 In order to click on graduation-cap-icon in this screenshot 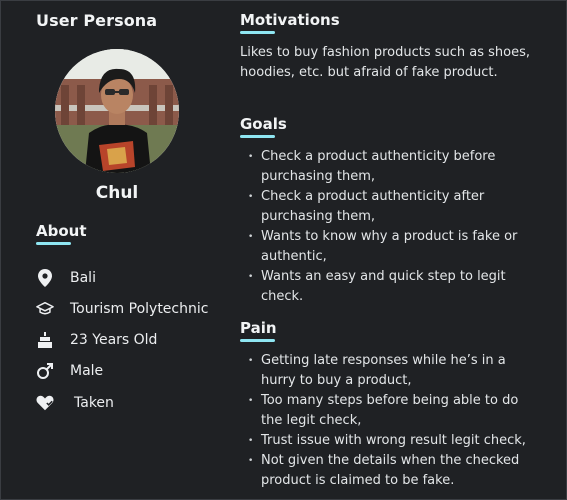, I will do `click(45, 309)`.